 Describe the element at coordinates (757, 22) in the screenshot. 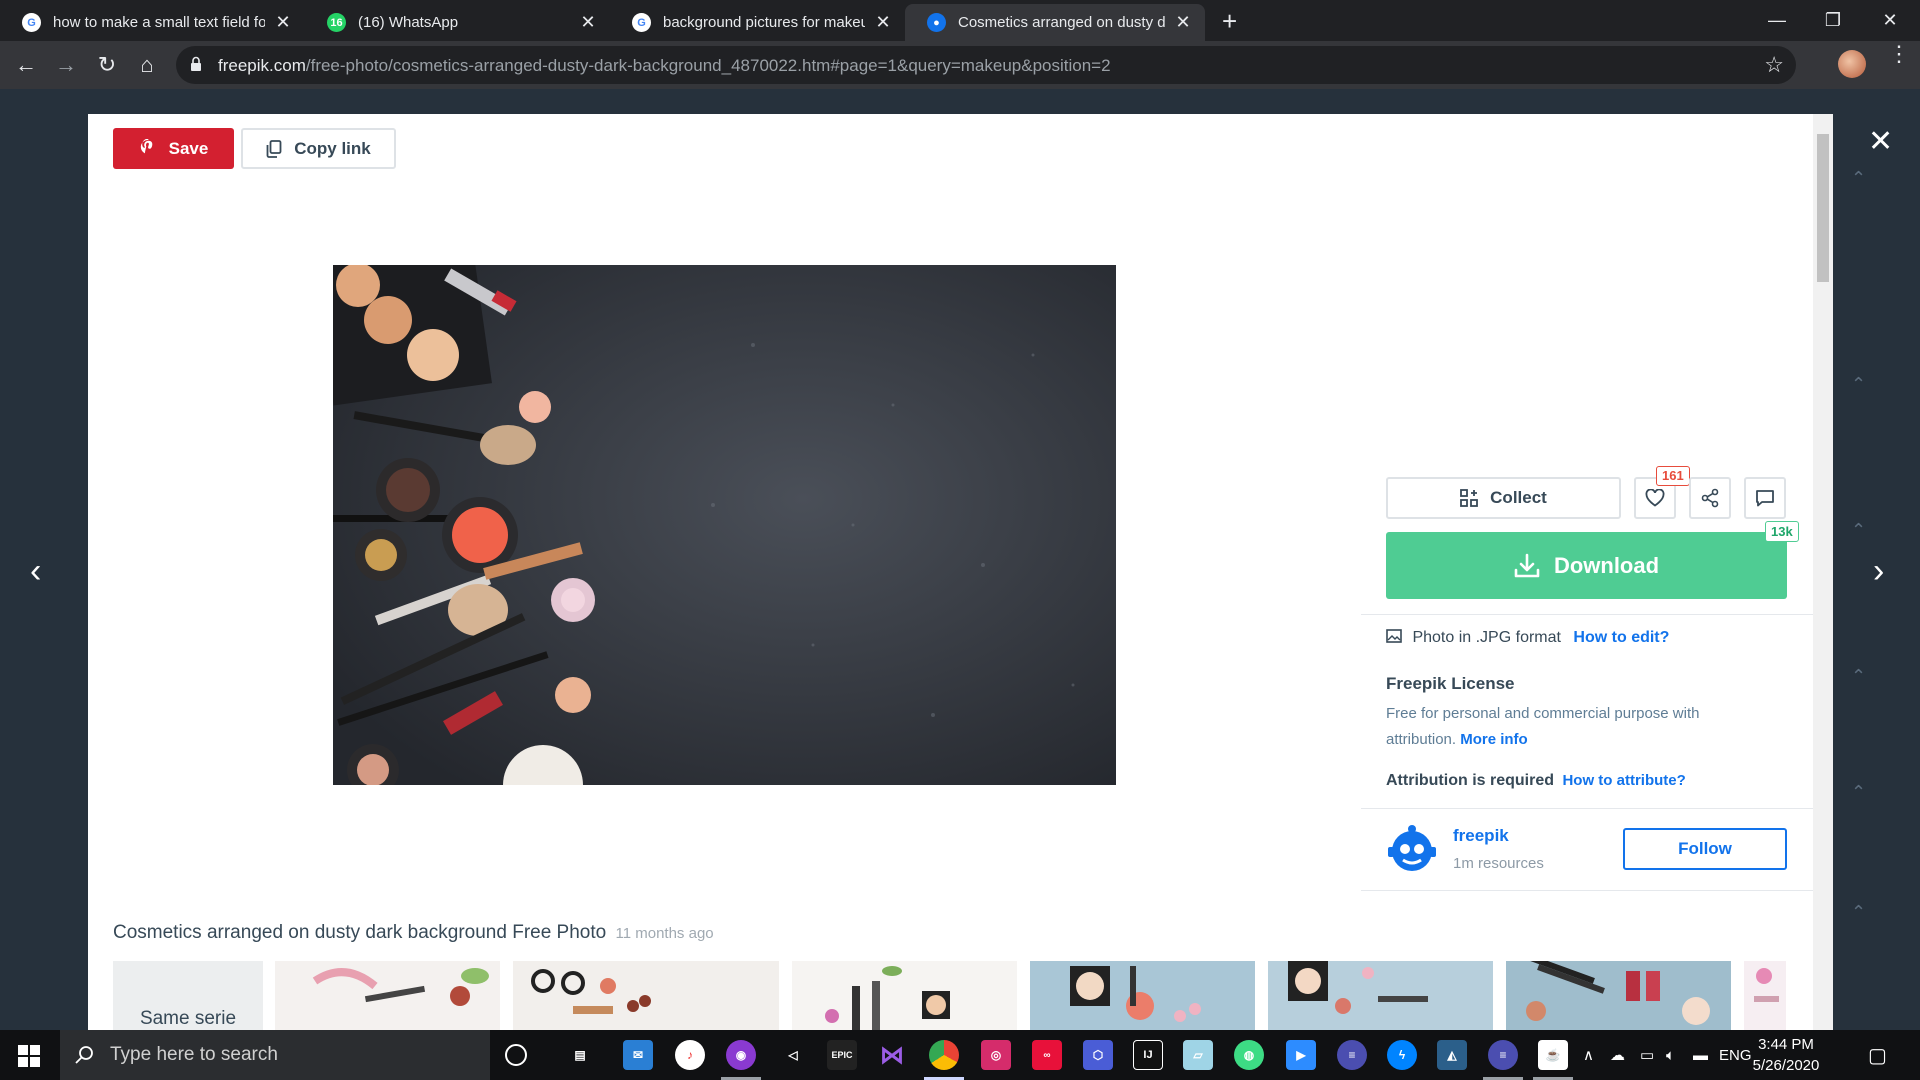

I see `tab-background-pictures: G background pictures for makeup ✕` at that location.